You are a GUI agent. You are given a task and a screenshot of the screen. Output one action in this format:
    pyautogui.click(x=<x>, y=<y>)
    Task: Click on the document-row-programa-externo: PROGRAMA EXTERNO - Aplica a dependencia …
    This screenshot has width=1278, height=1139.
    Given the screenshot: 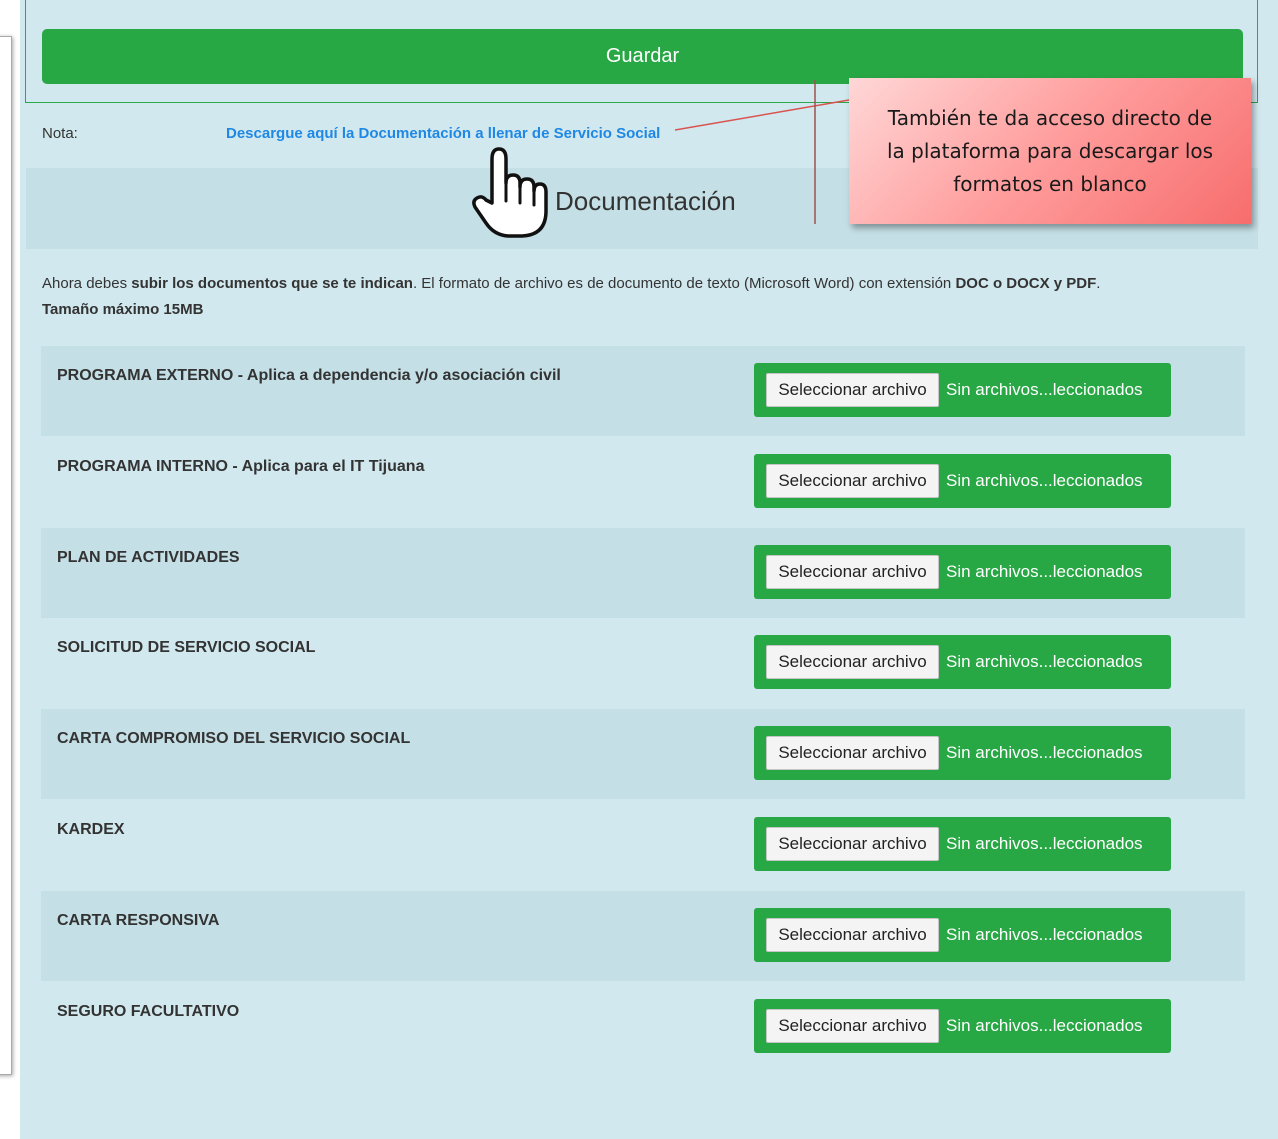 What is the action you would take?
    pyautogui.click(x=643, y=391)
    